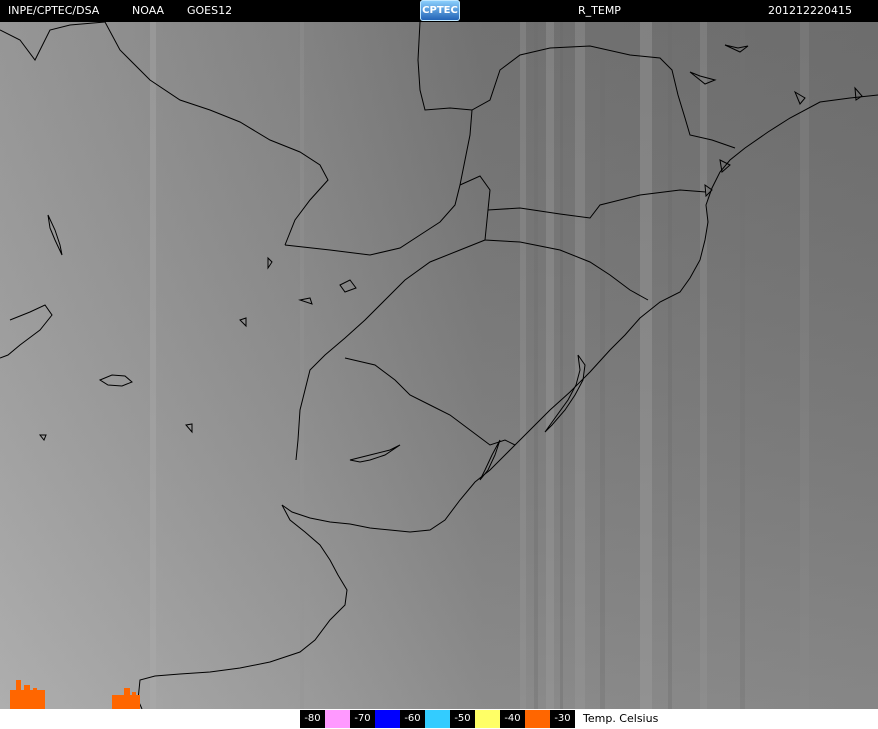 The height and width of the screenshot is (729, 878). I want to click on legend-label-4: -50, so click(462, 719).